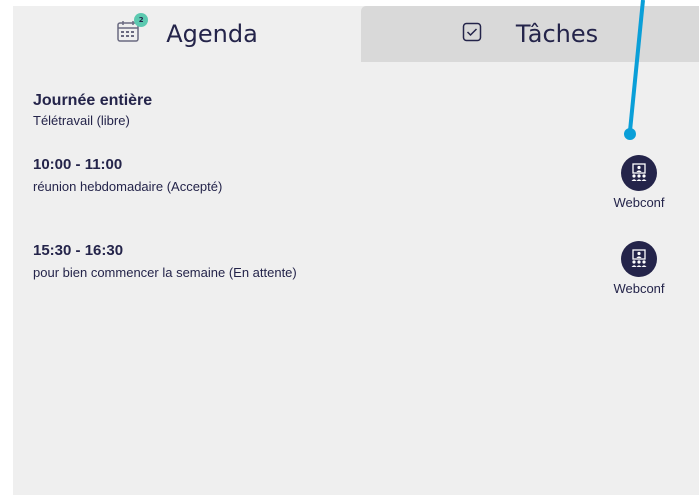 The image size is (699, 495). What do you see at coordinates (557, 34) in the screenshot?
I see `tab-tasks-label: Tâches` at bounding box center [557, 34].